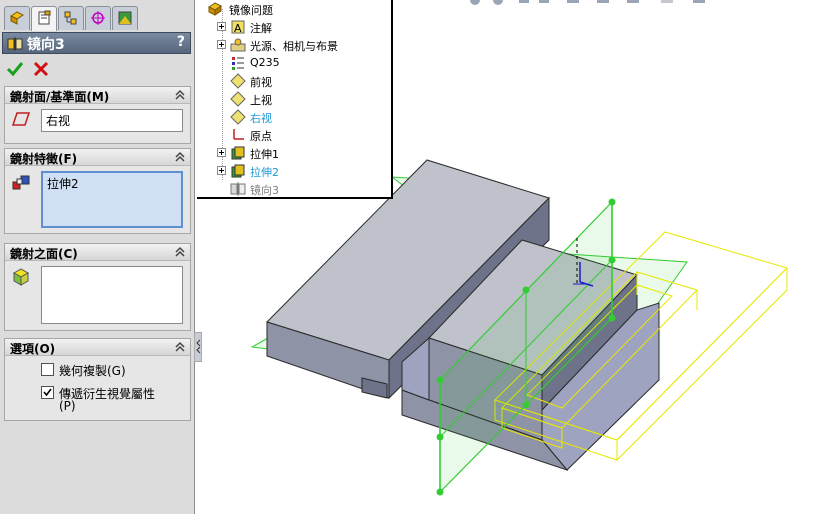 Image resolution: width=815 pixels, height=514 pixels. I want to click on tree-item: 拉伸2, so click(295, 171).